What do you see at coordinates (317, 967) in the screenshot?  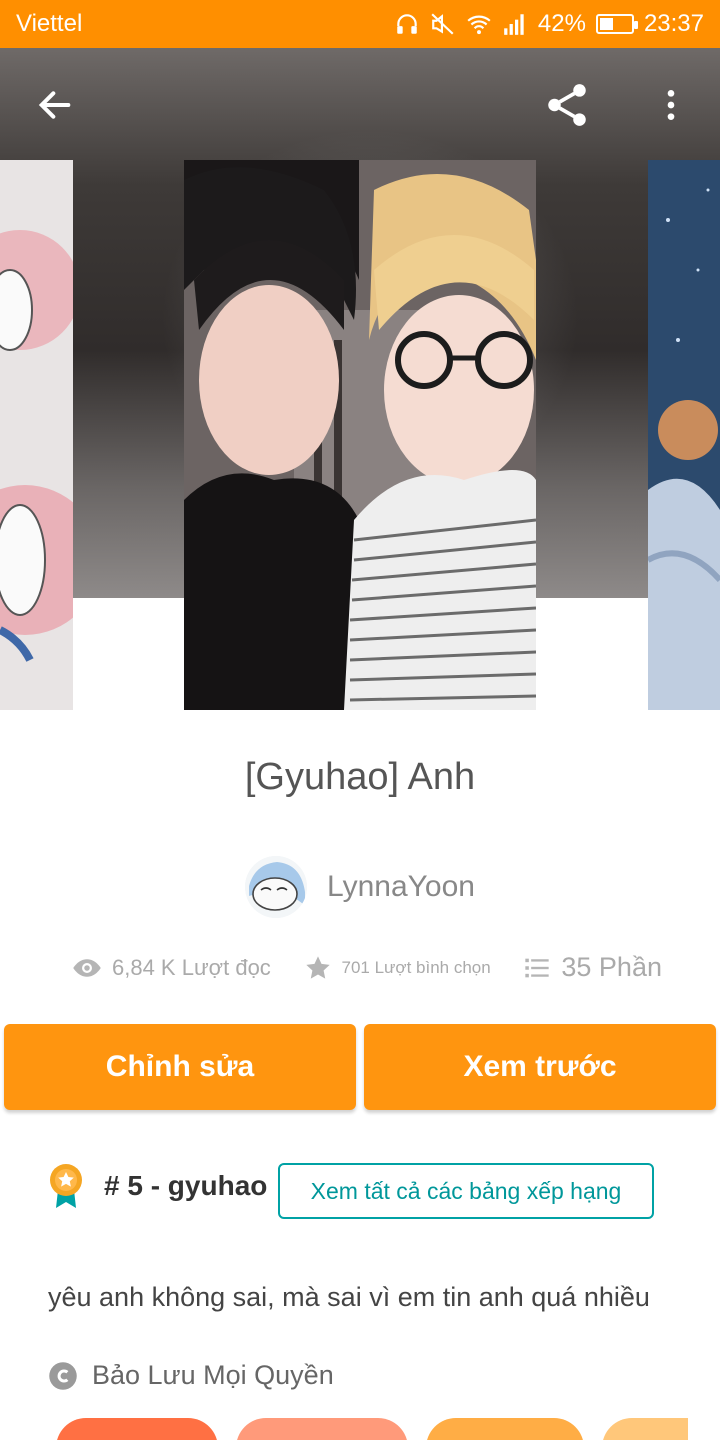 I see `star-icon` at bounding box center [317, 967].